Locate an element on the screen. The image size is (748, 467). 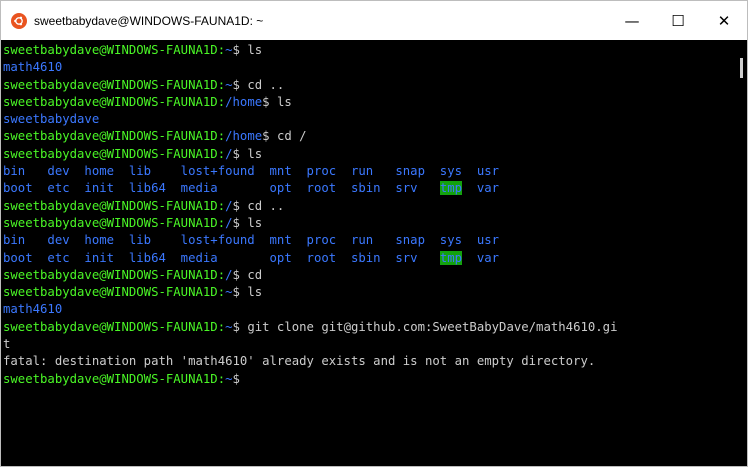
scrollbar-thumb is located at coordinates (741, 68).